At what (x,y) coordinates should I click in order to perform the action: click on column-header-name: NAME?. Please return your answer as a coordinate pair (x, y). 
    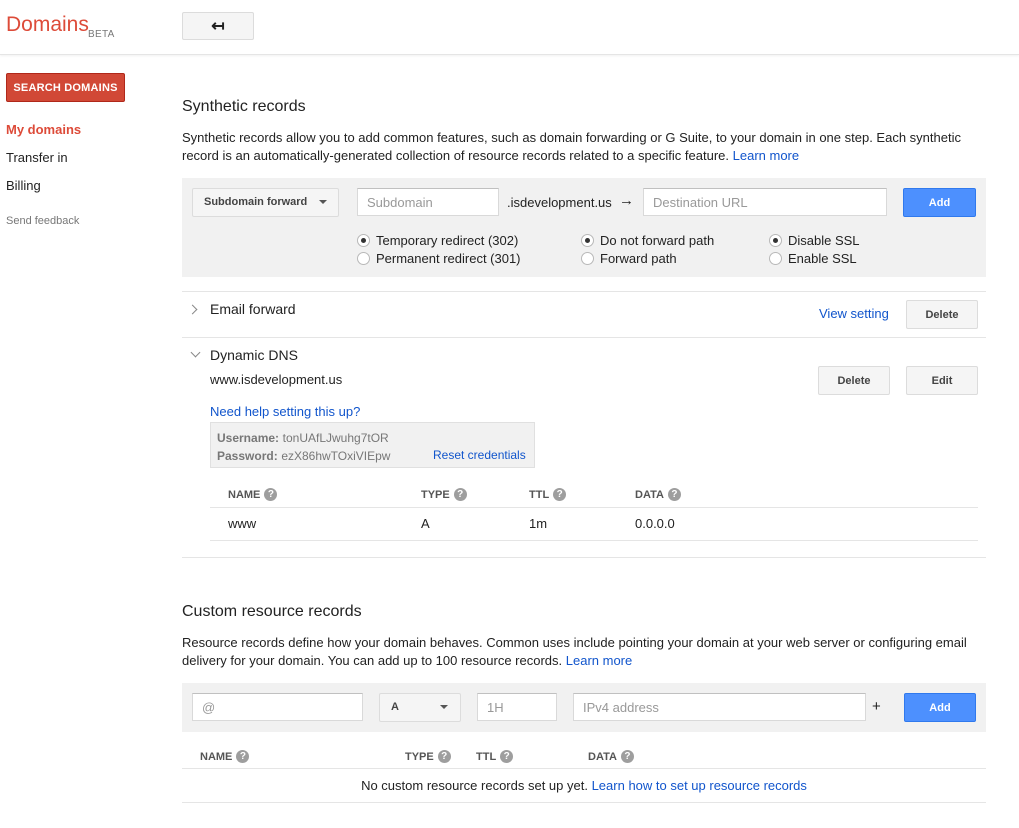
    Looking at the image, I should click on (253, 494).